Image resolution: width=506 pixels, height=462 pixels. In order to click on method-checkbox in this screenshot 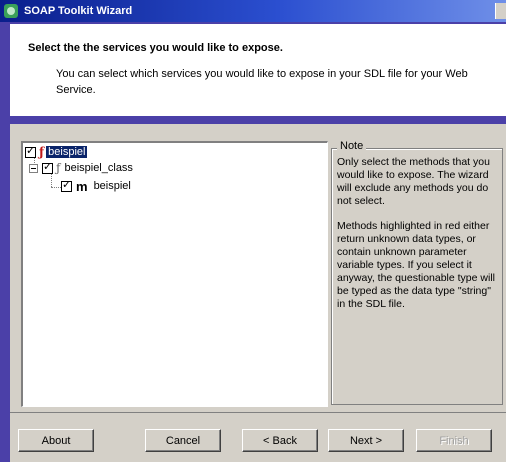, I will do `click(66, 185)`.